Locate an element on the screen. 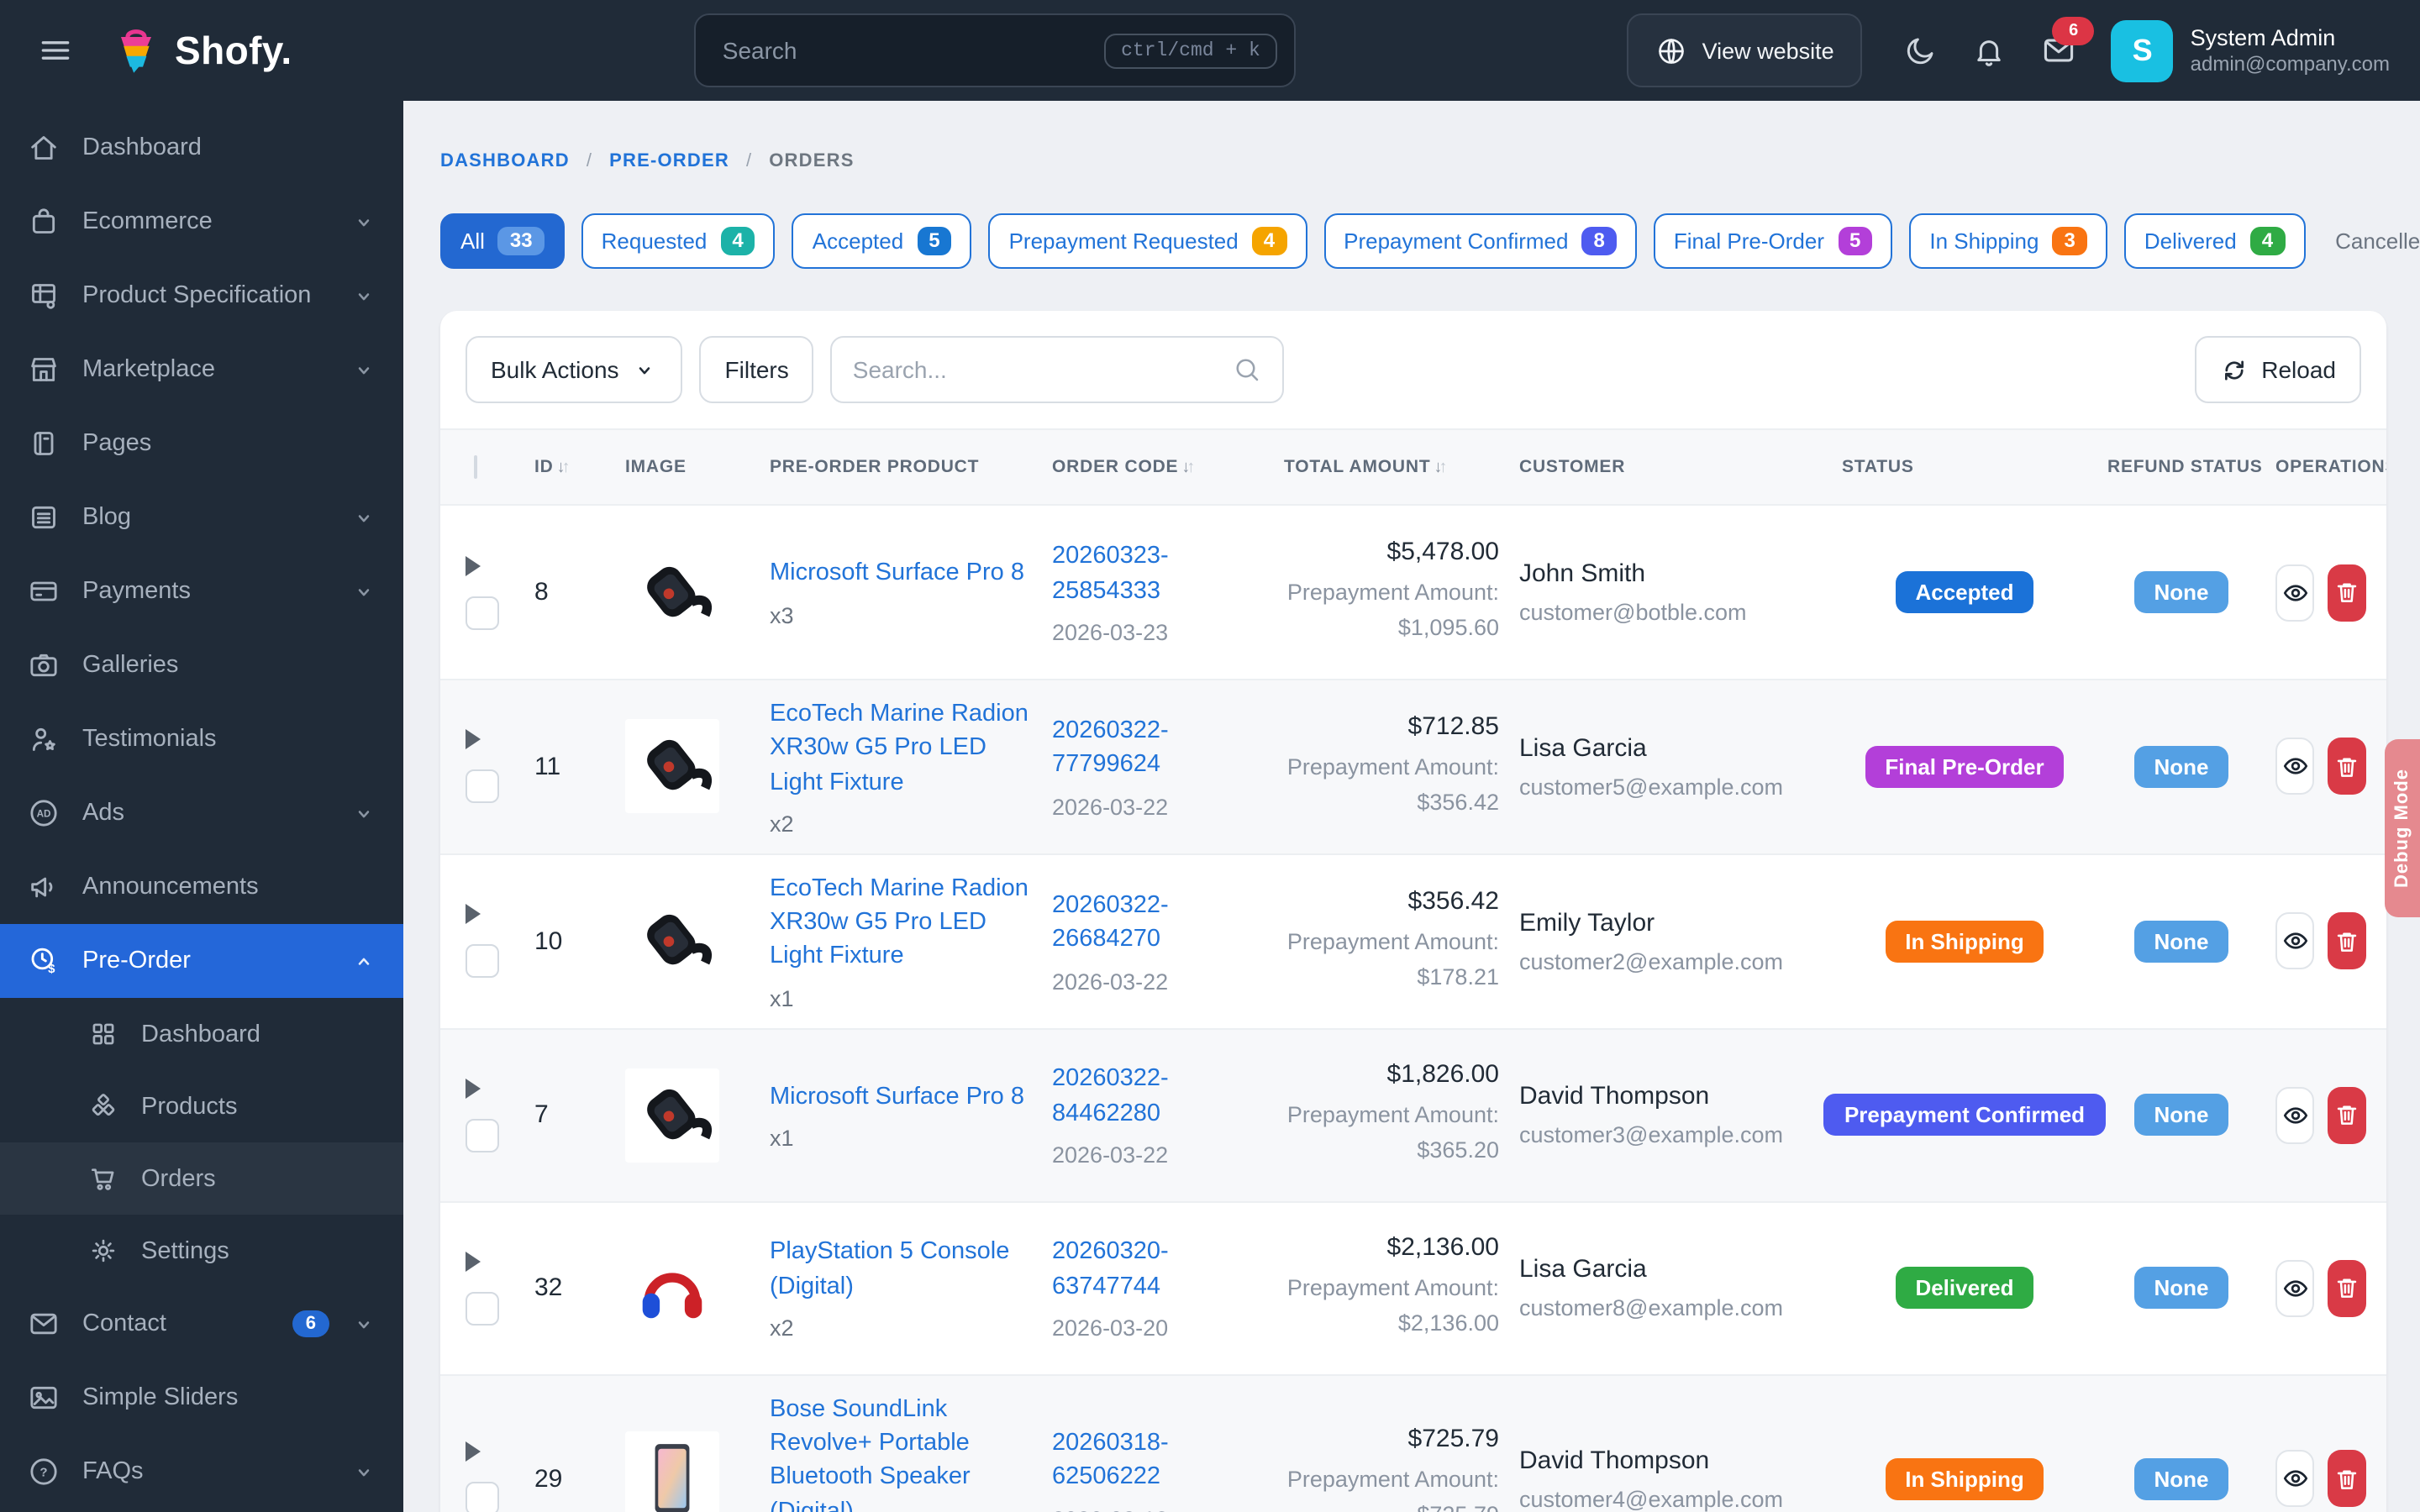  global-search-input: Search ctrl/cmd + k is located at coordinates (994, 50).